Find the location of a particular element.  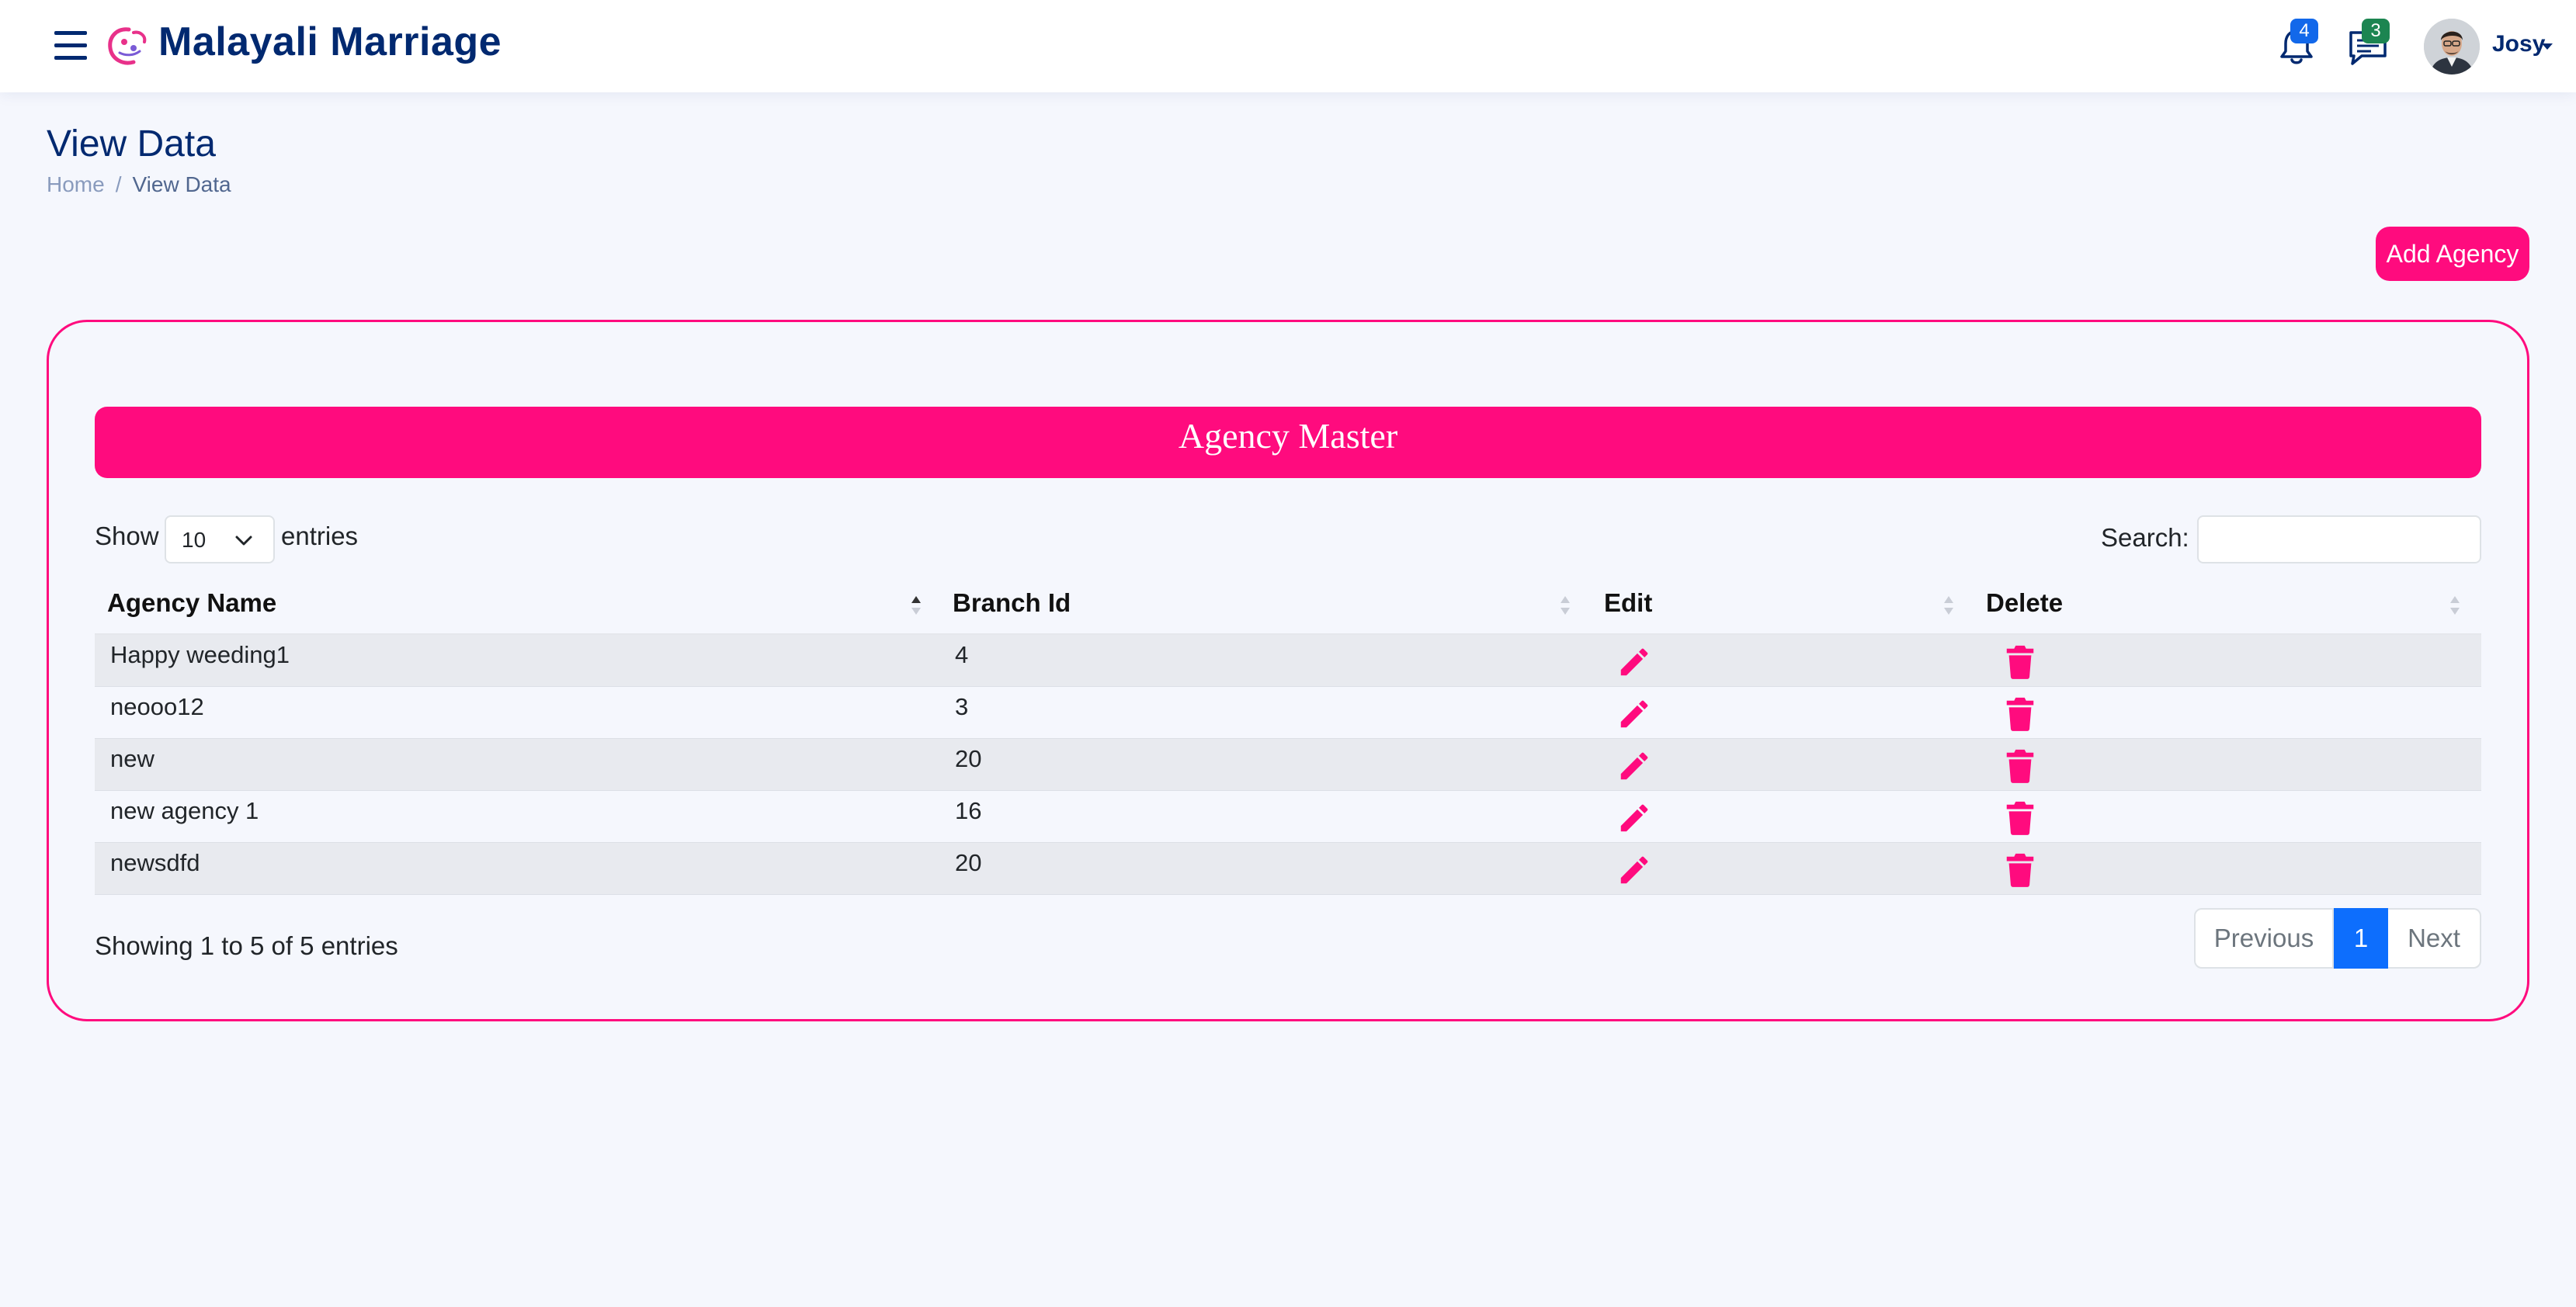

breadcrumb-home: Home is located at coordinates (76, 184).